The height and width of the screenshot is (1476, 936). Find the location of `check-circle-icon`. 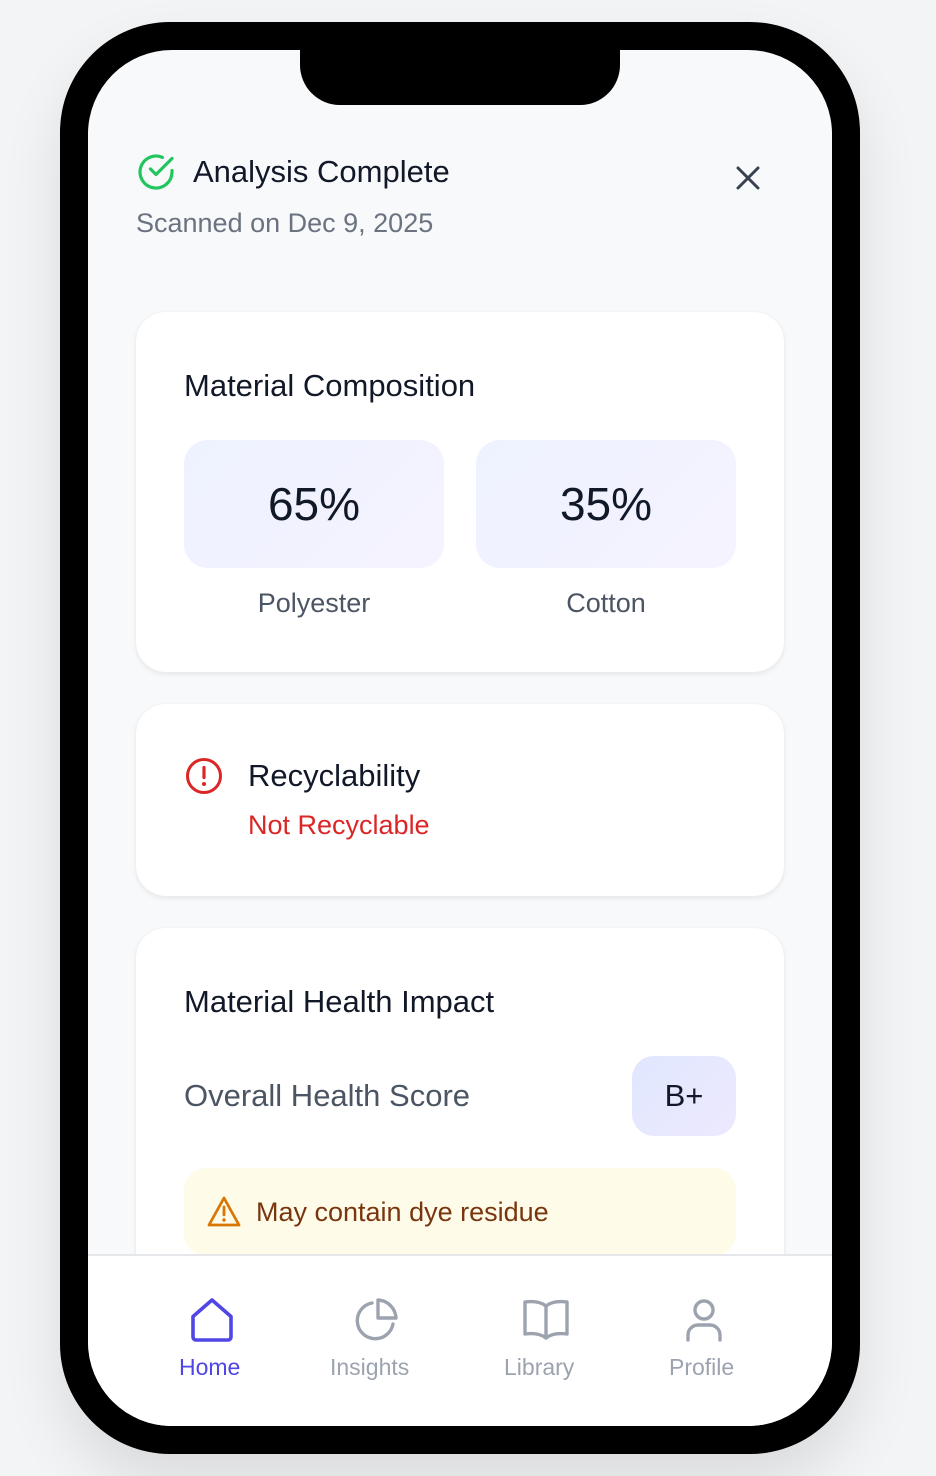

check-circle-icon is located at coordinates (156, 172).